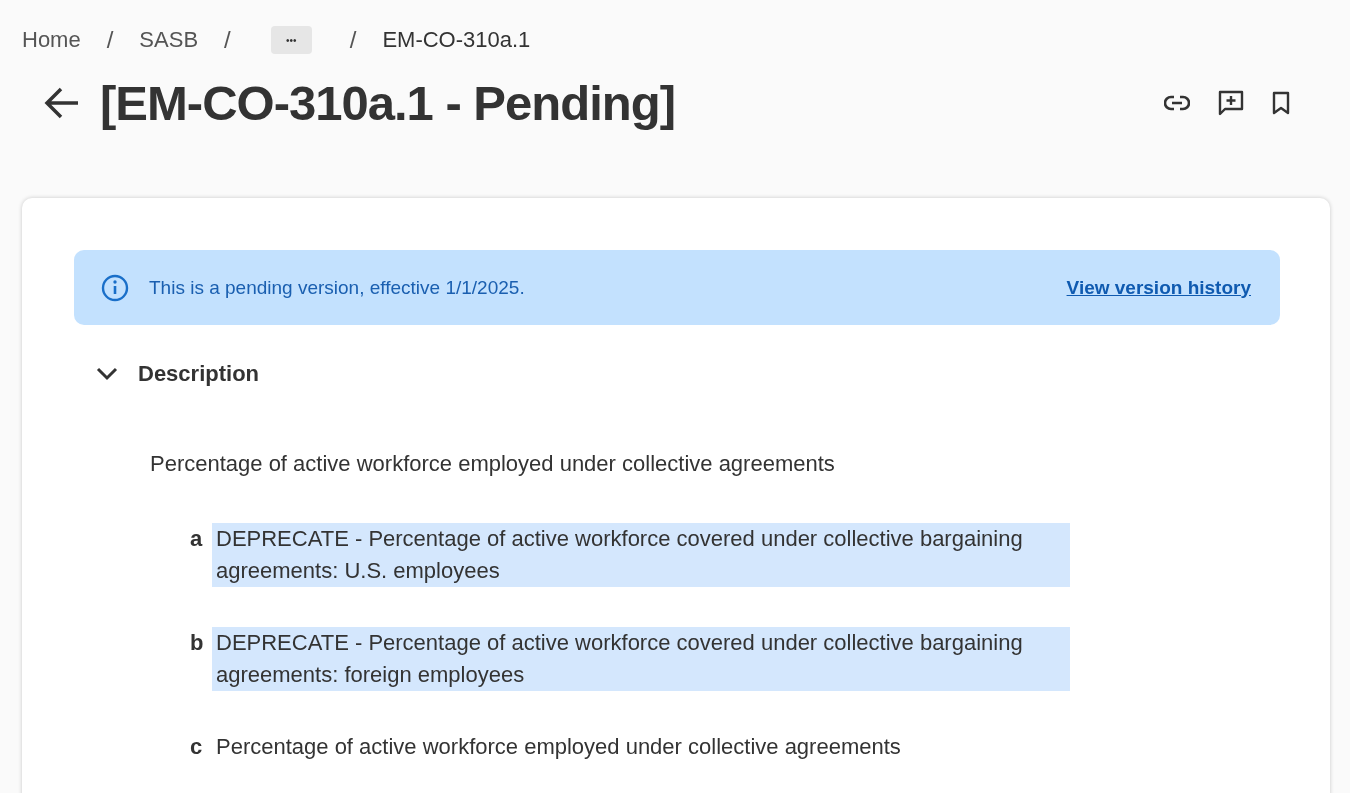 This screenshot has width=1350, height=793. What do you see at coordinates (51, 40) in the screenshot?
I see `breadcrumb-link: Home` at bounding box center [51, 40].